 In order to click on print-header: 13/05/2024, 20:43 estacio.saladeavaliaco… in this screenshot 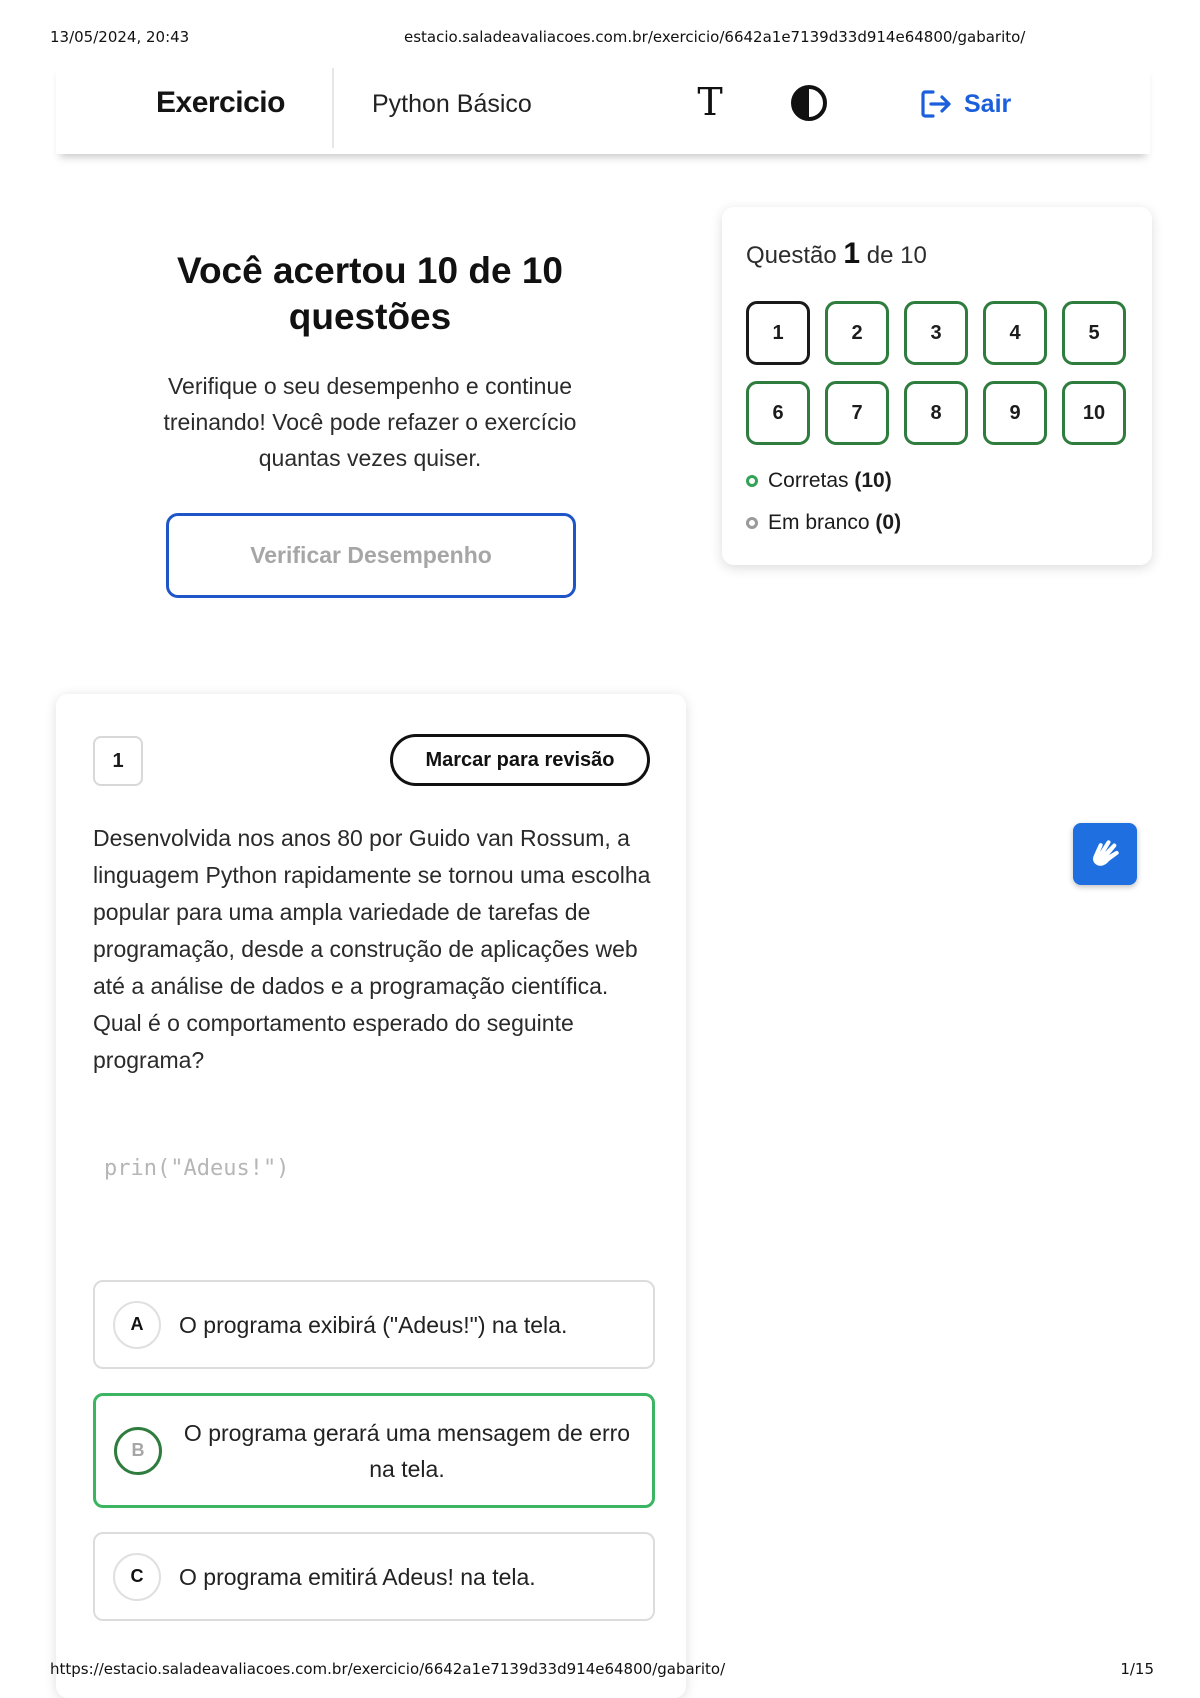, I will do `click(600, 39)`.